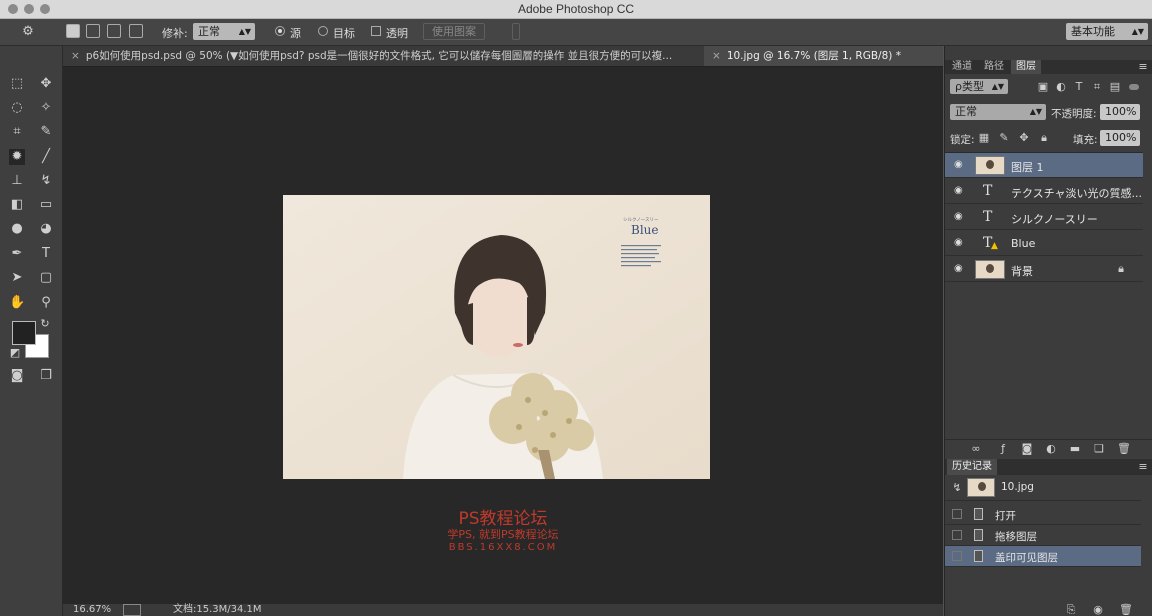  What do you see at coordinates (46, 132) in the screenshot?
I see `eyedropper-tool-icon: ✎` at bounding box center [46, 132].